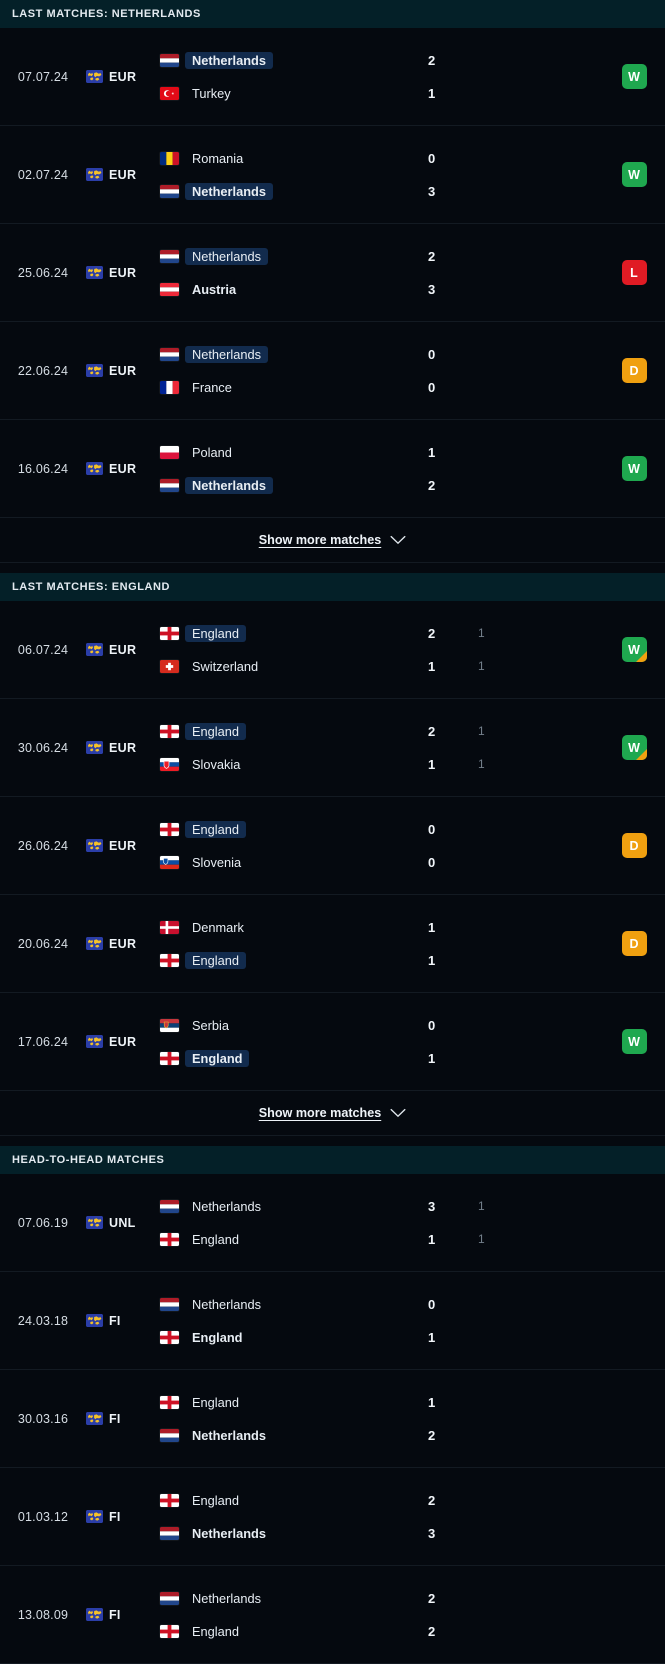 This screenshot has height=1664, width=665. Describe the element at coordinates (332, 77) in the screenshot. I see `match-row: 07.07.24 EUR Netherlands Turkey 2 1 W` at that location.